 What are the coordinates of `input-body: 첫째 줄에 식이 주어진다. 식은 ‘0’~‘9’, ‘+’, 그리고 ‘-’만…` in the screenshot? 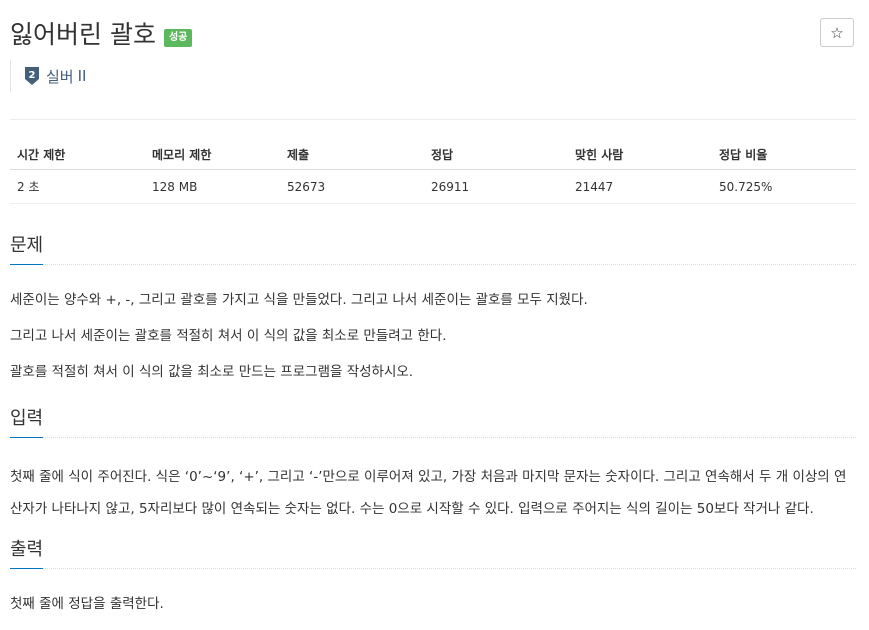 It's located at (433, 481).